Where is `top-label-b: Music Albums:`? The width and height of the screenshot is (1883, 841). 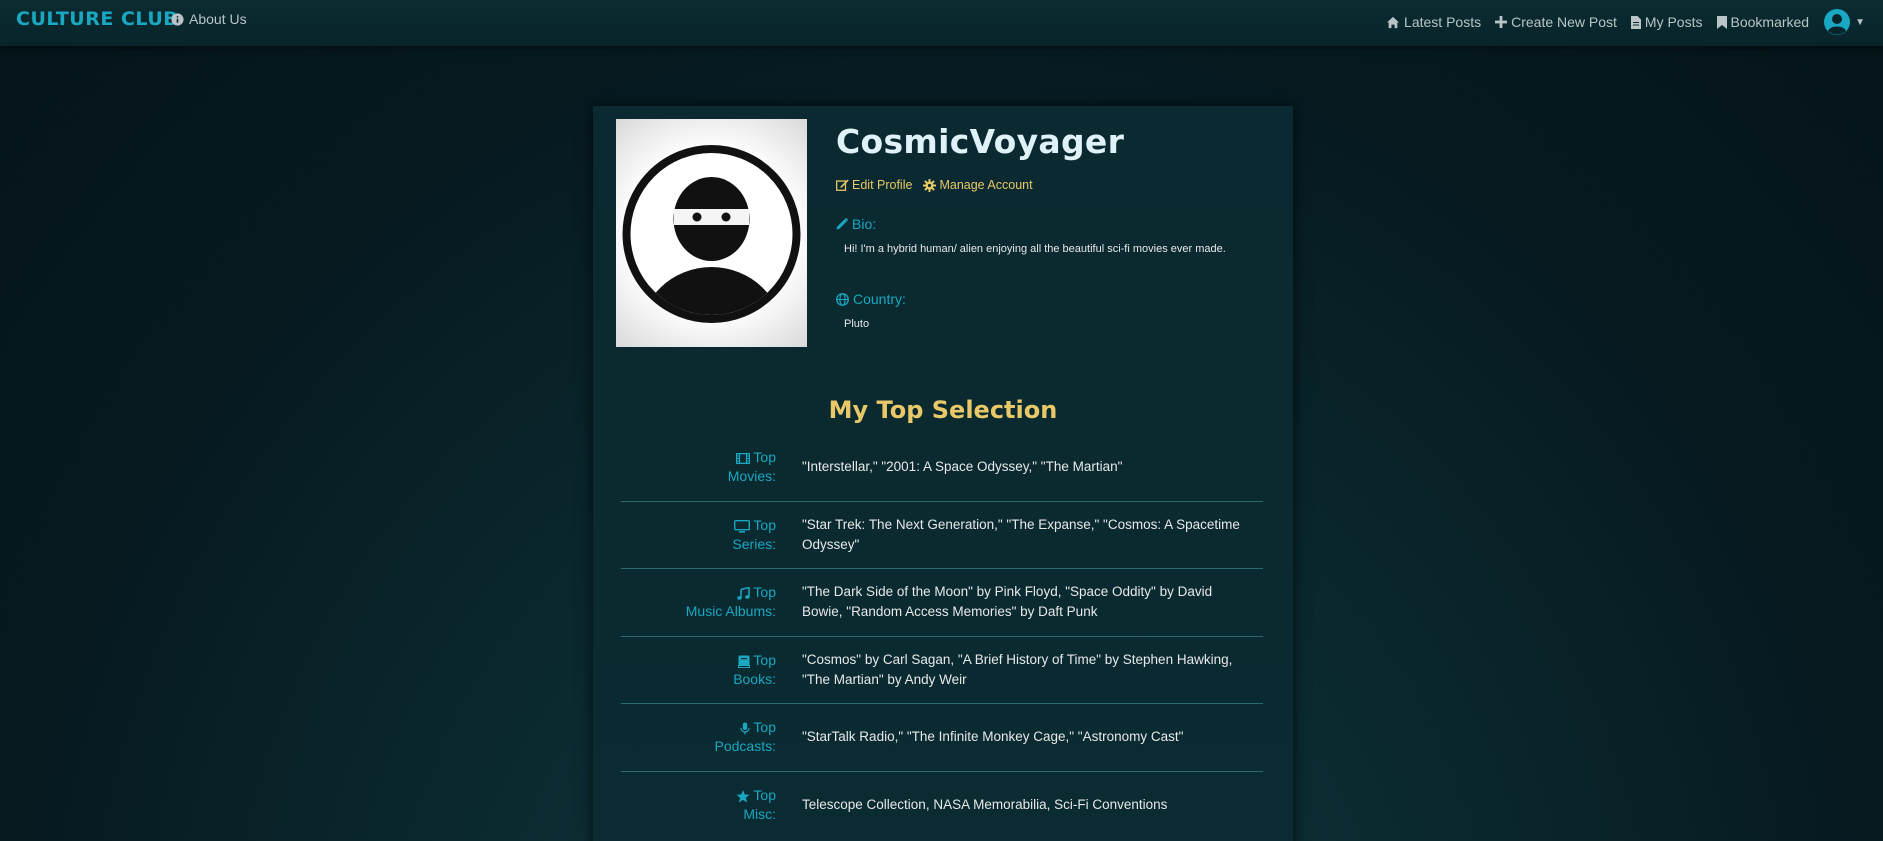 top-label-b: Music Albums: is located at coordinates (730, 611).